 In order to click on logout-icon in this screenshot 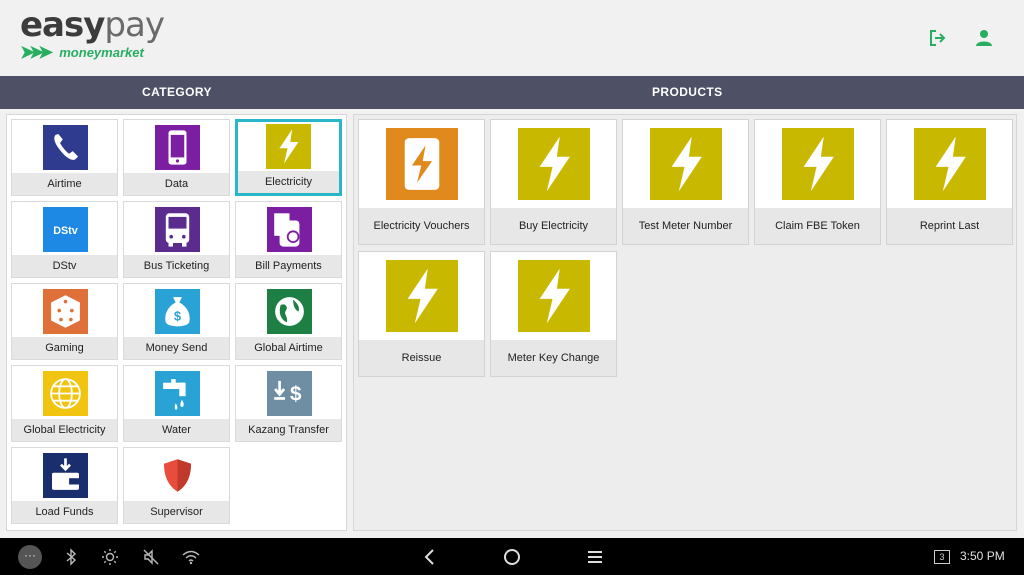, I will do `click(938, 38)`.